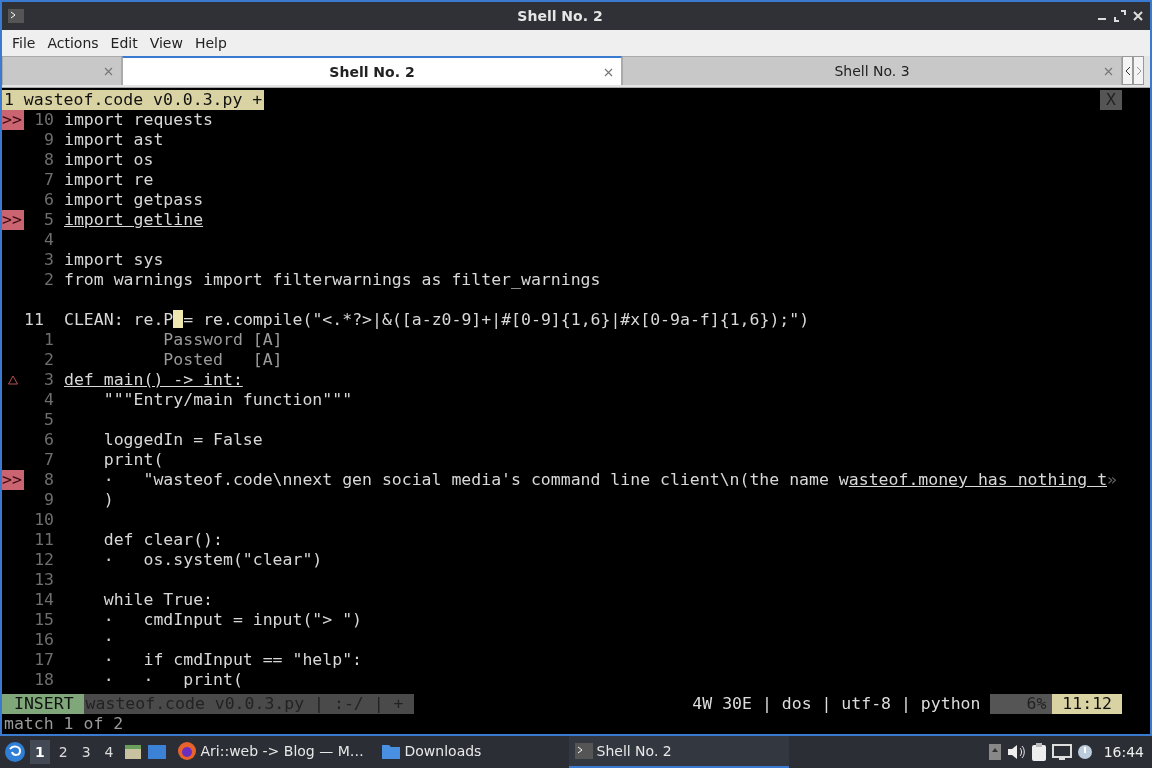 This screenshot has width=1152, height=768. Describe the element at coordinates (43, 620) in the screenshot. I see `line-number: 15` at that location.